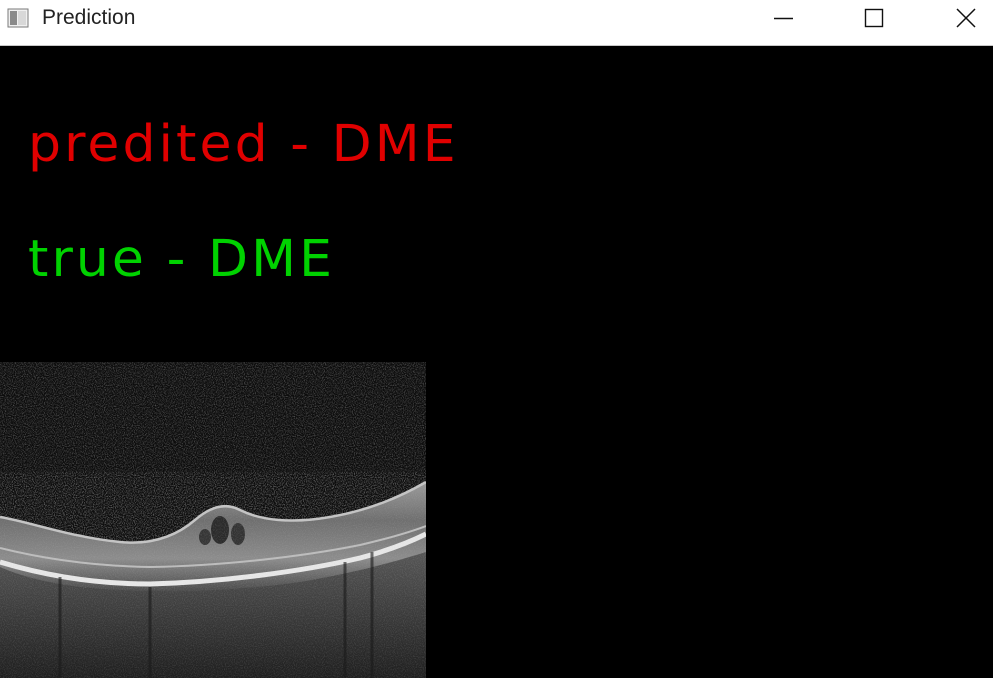 Image resolution: width=993 pixels, height=678 pixels. Describe the element at coordinates (182, 259) in the screenshot. I see `true-label: true - DME` at that location.